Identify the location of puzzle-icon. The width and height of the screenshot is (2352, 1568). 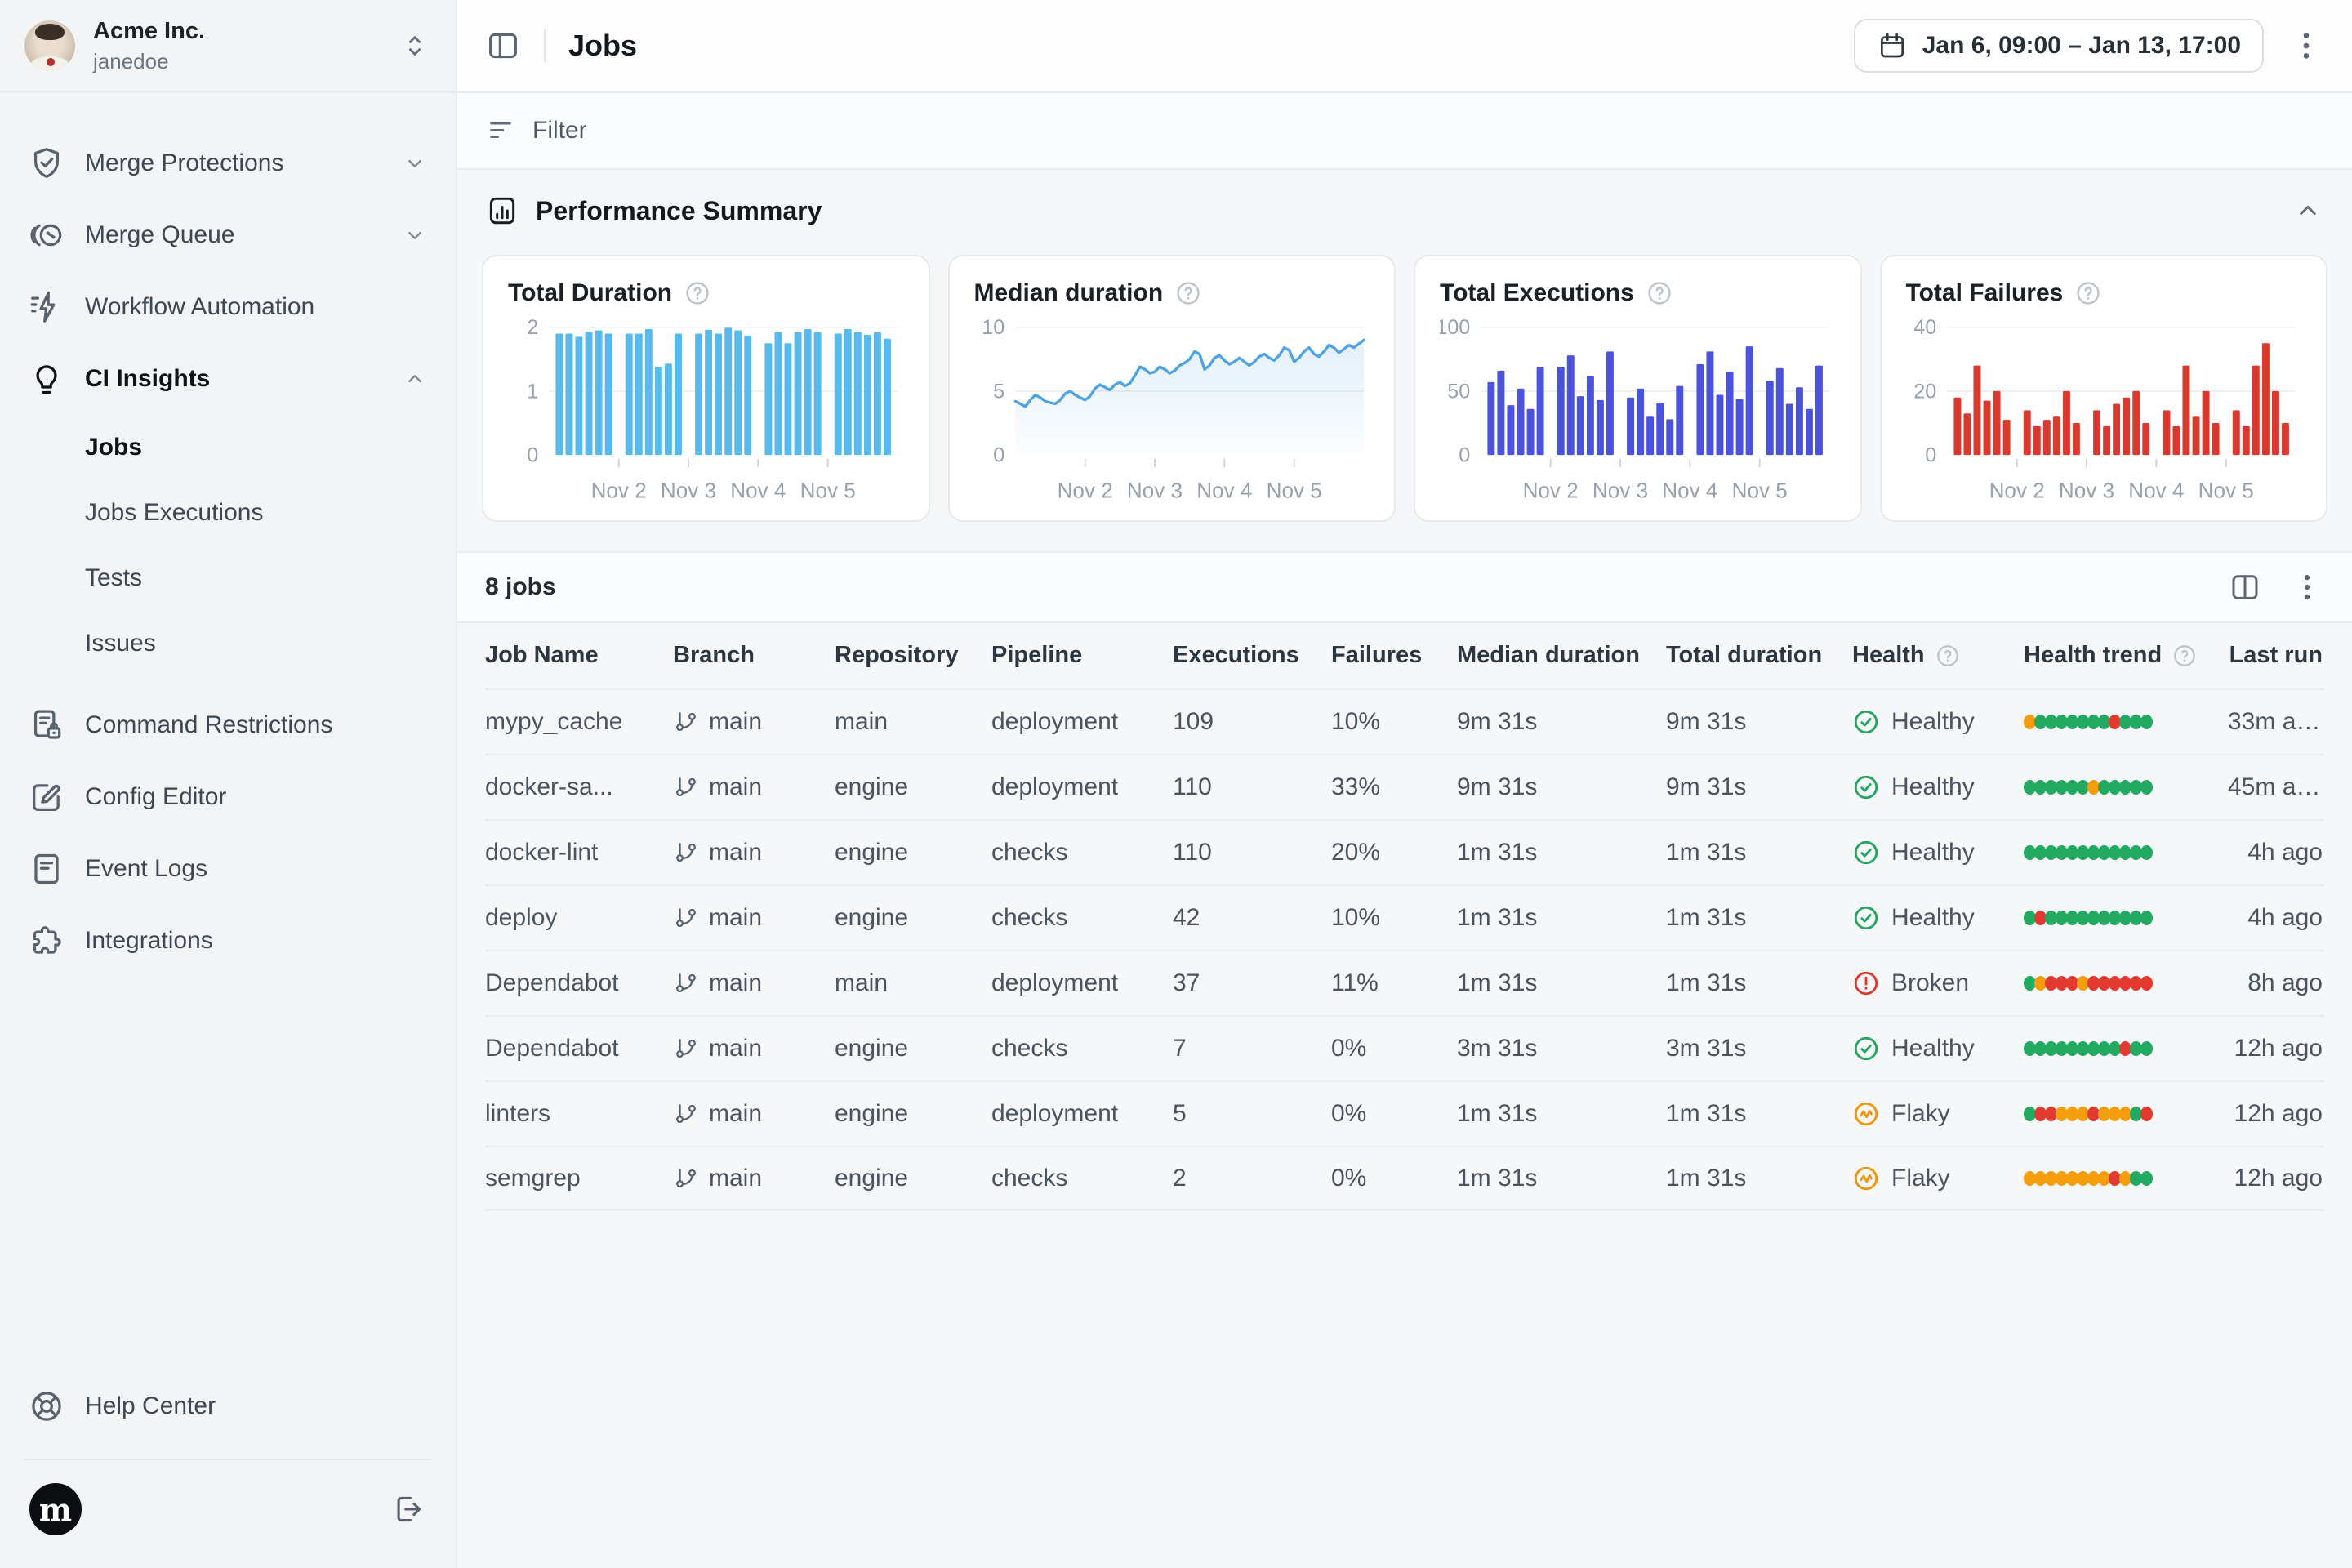
(46, 941).